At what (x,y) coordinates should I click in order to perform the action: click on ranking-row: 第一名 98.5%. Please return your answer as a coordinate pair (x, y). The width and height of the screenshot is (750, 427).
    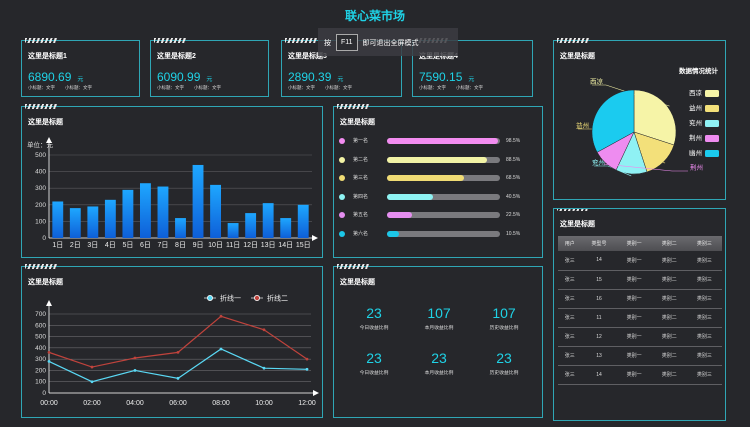
    Looking at the image, I should click on (434, 141).